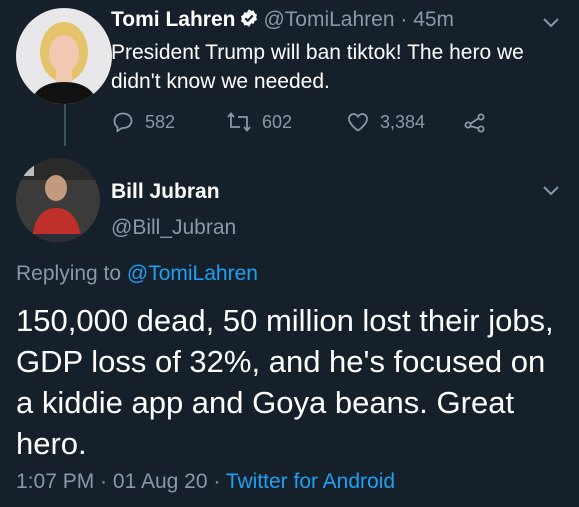 Image resolution: width=579 pixels, height=507 pixels. Describe the element at coordinates (64, 56) in the screenshot. I see `parent-avatar` at that location.